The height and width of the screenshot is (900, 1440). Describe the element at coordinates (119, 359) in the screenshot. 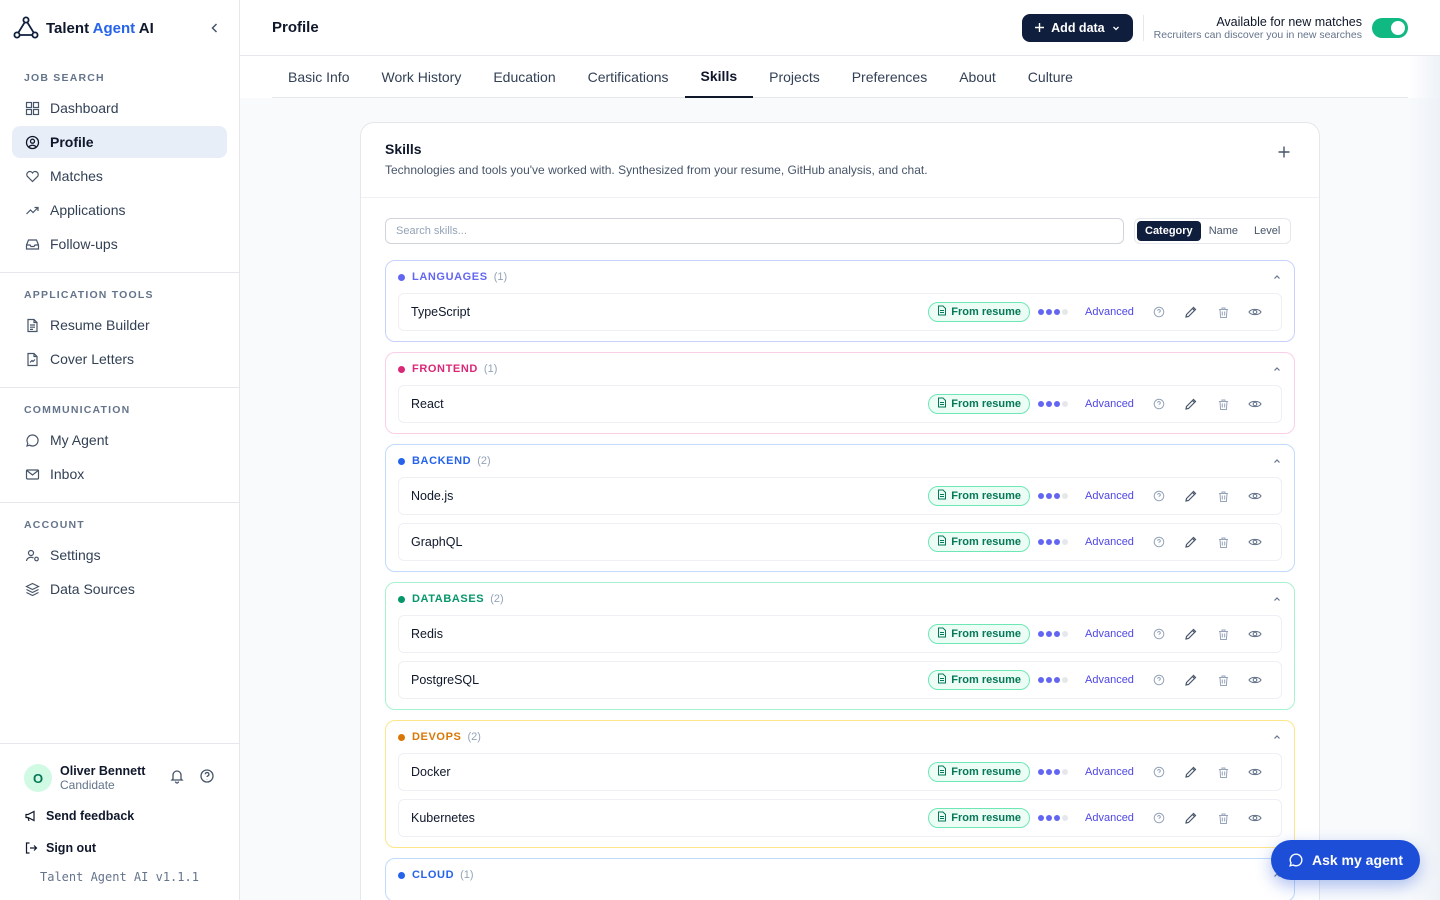

I see `sidebar-item-cover-letters: Cover Letters` at that location.